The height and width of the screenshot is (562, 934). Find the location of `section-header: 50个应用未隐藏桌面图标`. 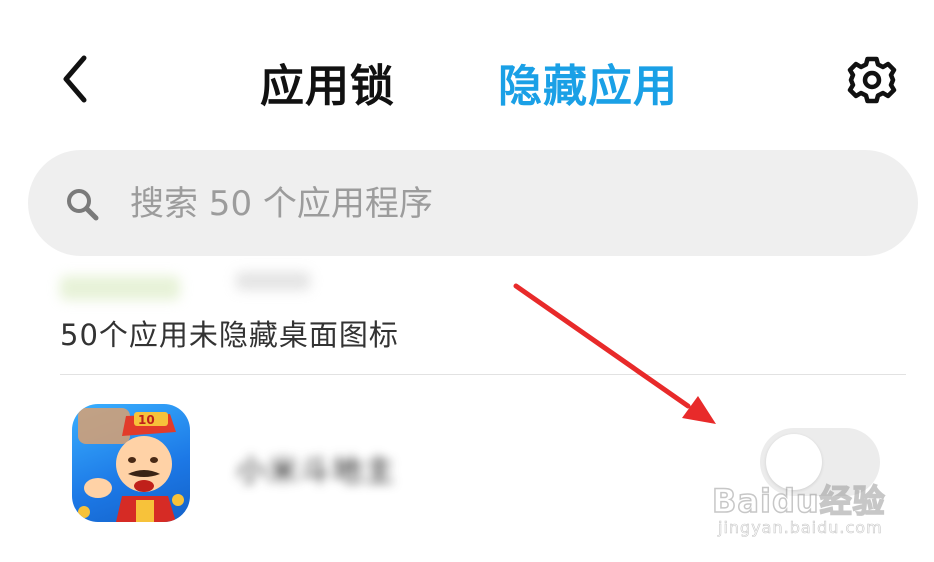

section-header: 50个应用未隐藏桌面图标 is located at coordinates (229, 335).